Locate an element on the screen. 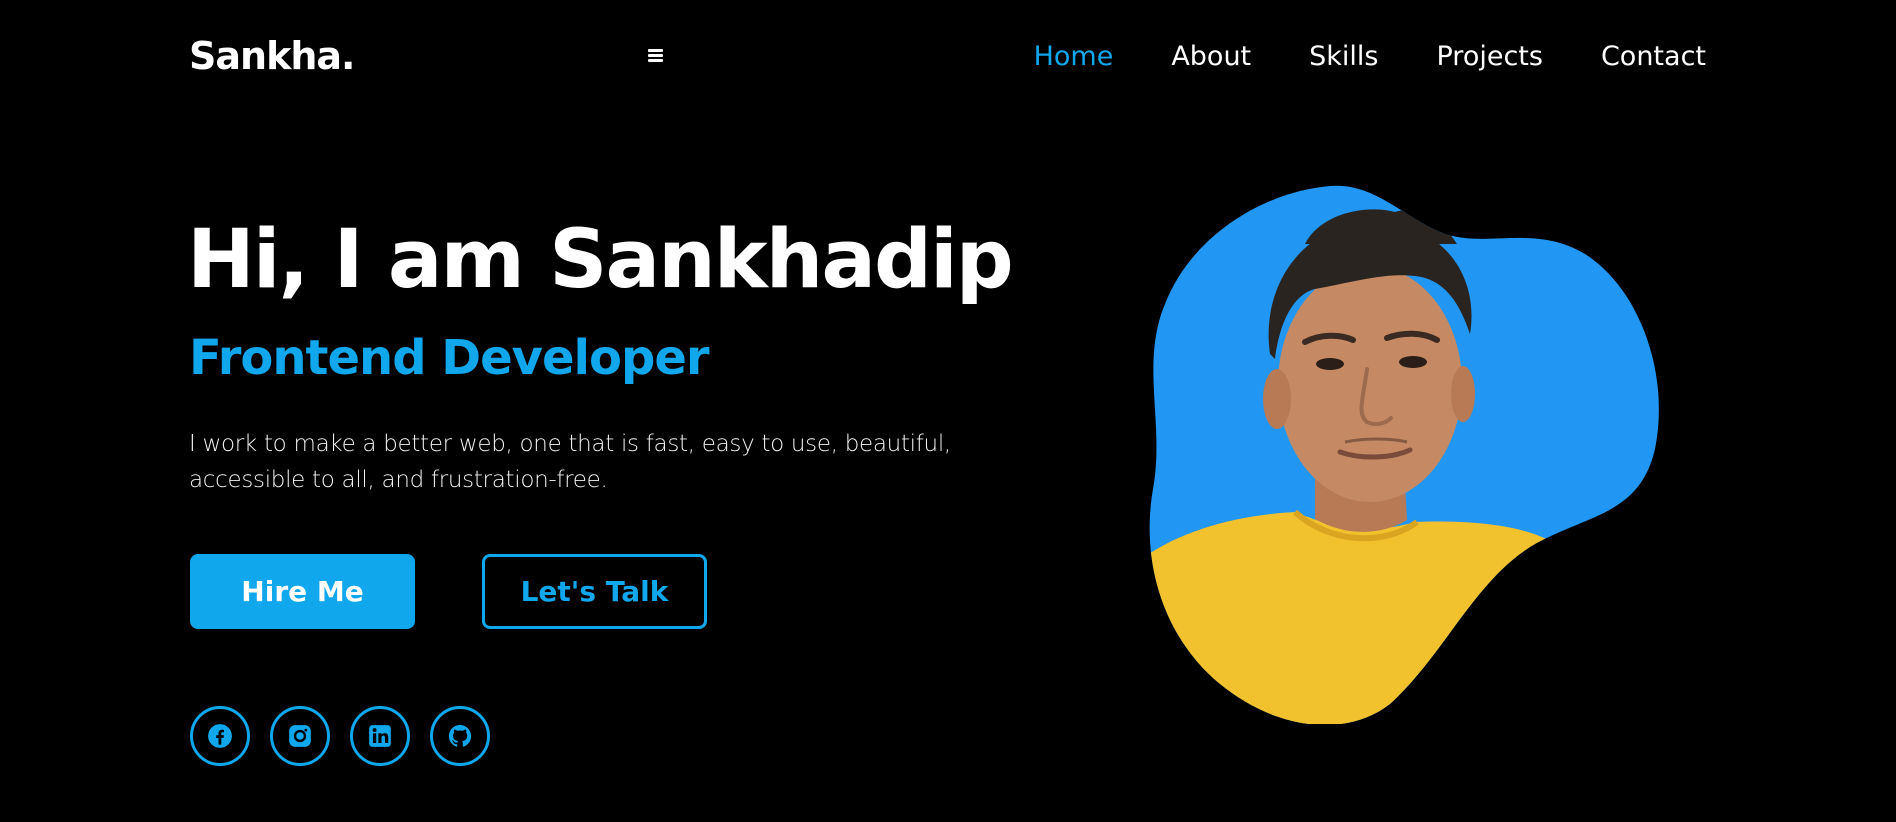 This screenshot has width=1896, height=822. nav-contact: Contact is located at coordinates (1653, 57).